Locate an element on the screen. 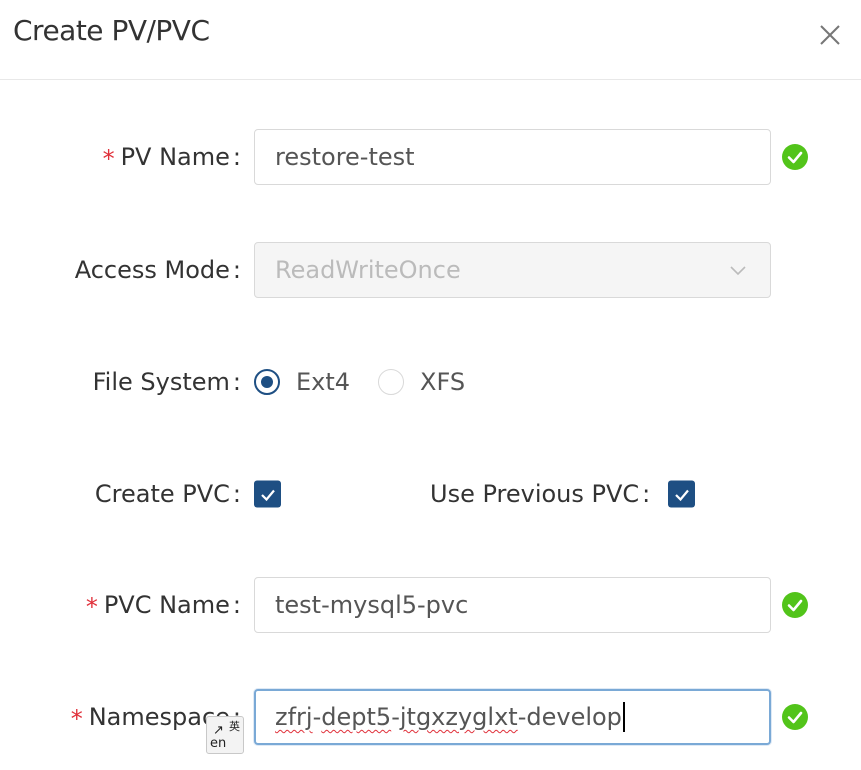 The image size is (861, 770). pvc-name-row: * PVC Name: test-mysql5-pvc is located at coordinates (430, 605).